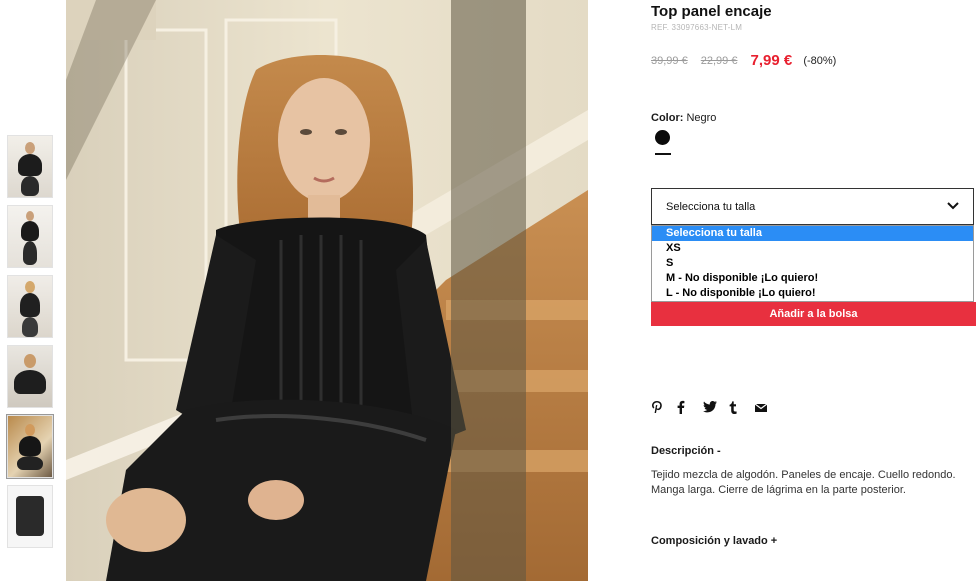 This screenshot has height=581, width=978. I want to click on swatch-selected-indicator, so click(663, 154).